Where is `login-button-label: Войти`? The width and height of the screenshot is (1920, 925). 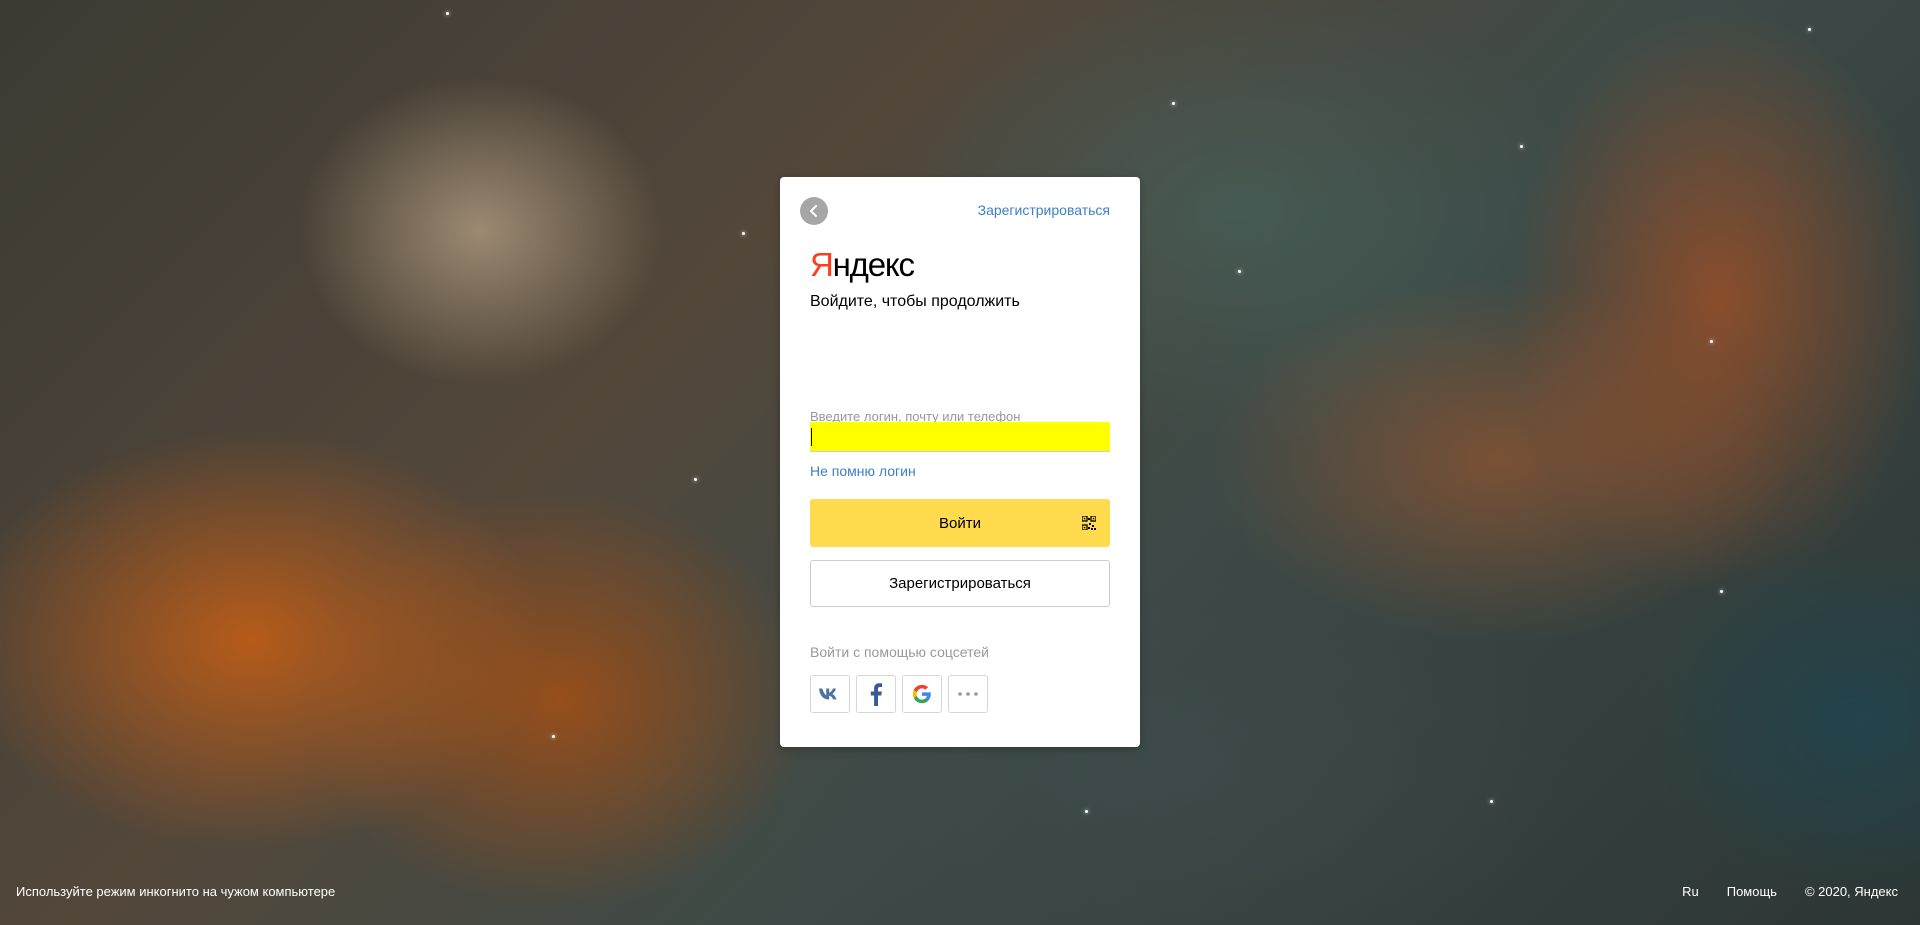 login-button-label: Войти is located at coordinates (960, 523).